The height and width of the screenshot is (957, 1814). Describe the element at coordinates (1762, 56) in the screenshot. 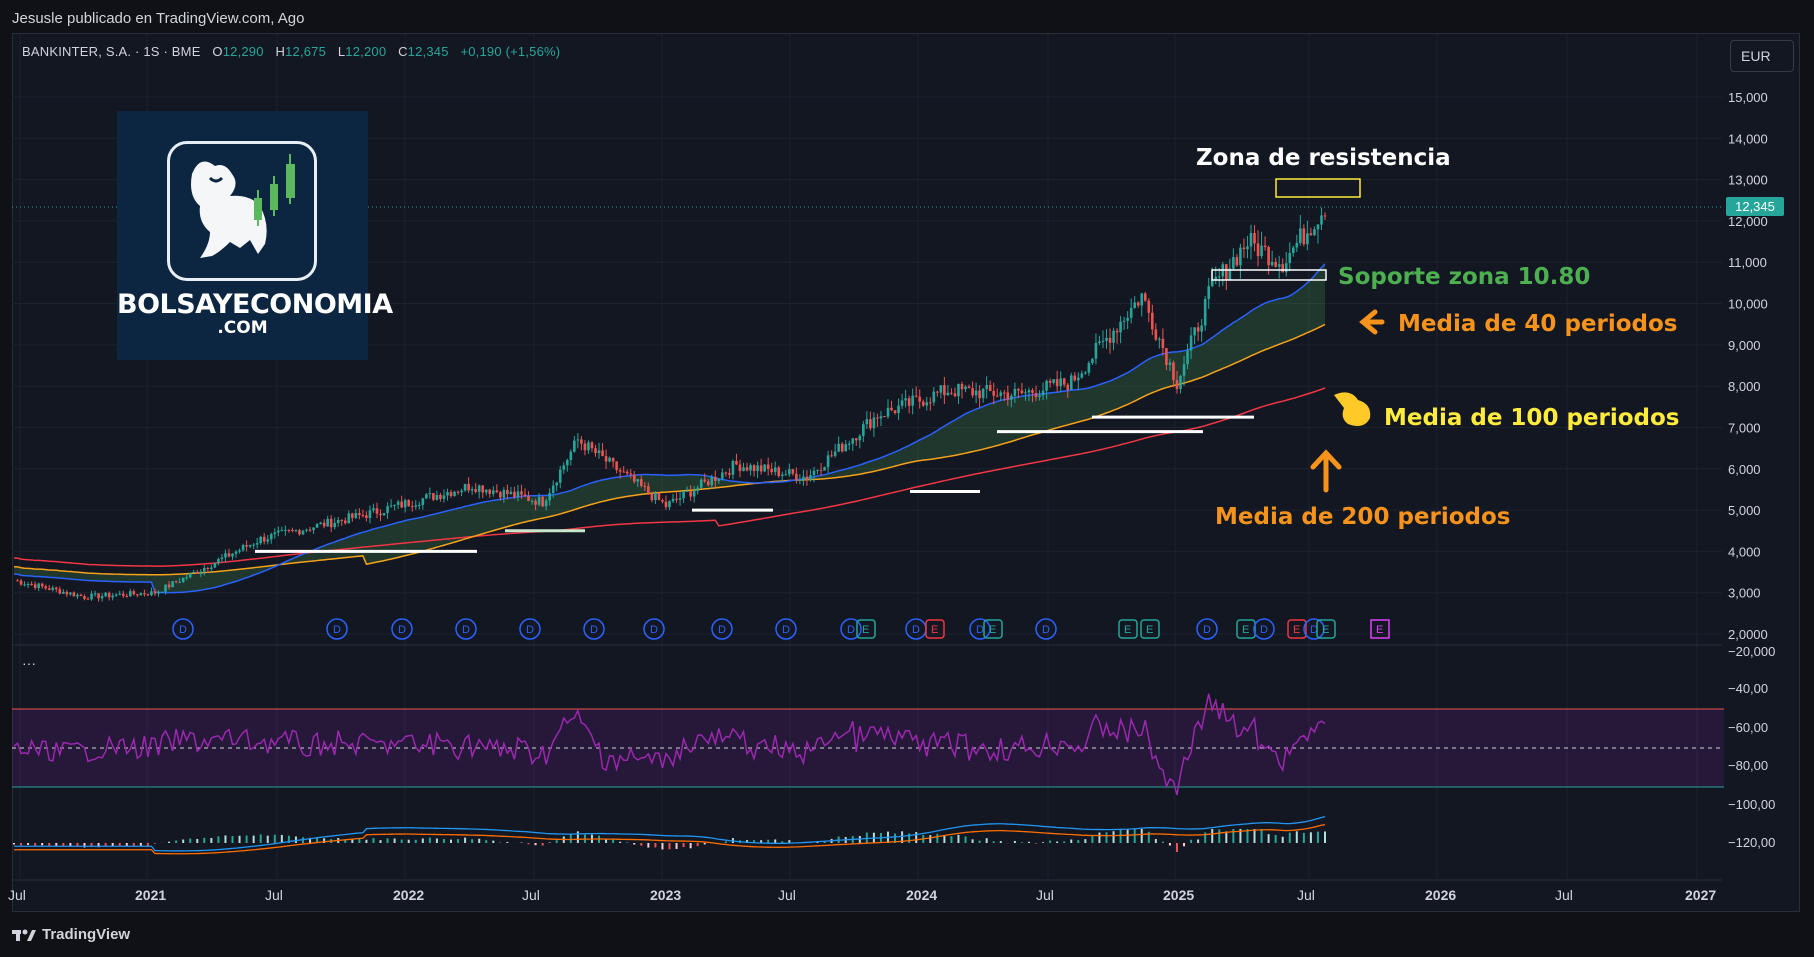

I see `currency-button: EUR` at that location.